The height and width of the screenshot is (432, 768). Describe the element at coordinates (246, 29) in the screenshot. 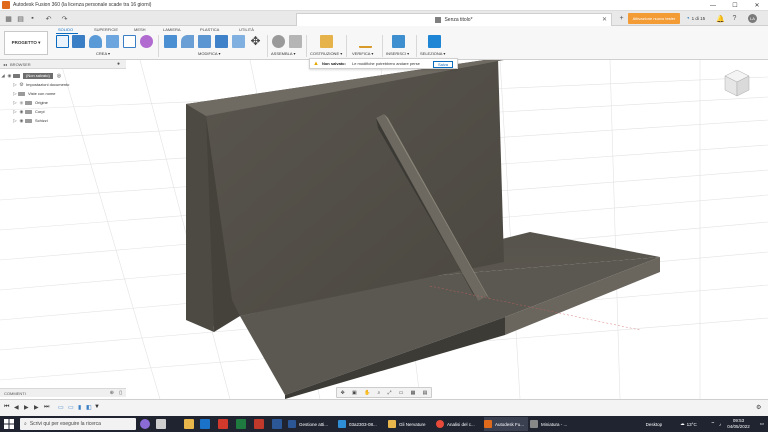

I see `tab-utilities: UTILITÀ` at that location.